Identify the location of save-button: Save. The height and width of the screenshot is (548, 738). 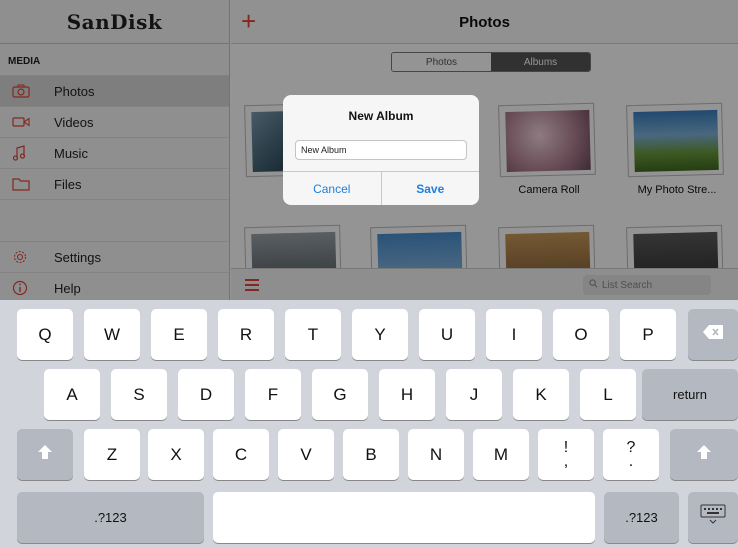
(430, 188).